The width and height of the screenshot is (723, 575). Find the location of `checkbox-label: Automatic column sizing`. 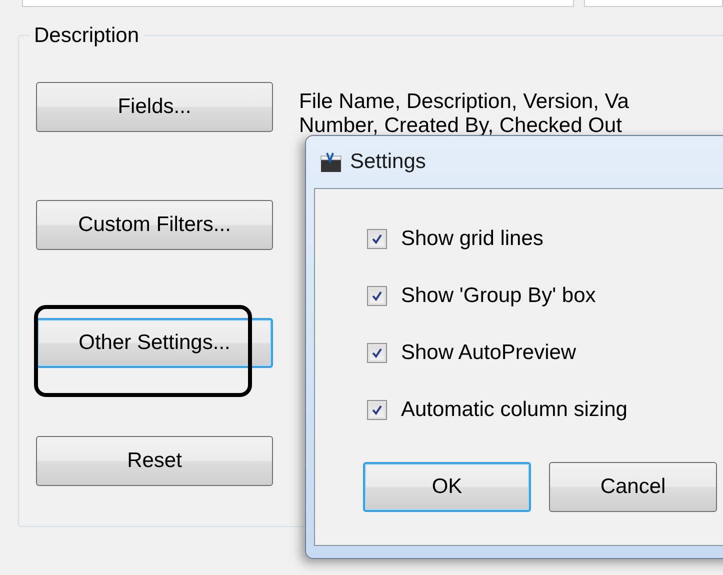

checkbox-label: Automatic column sizing is located at coordinates (514, 410).